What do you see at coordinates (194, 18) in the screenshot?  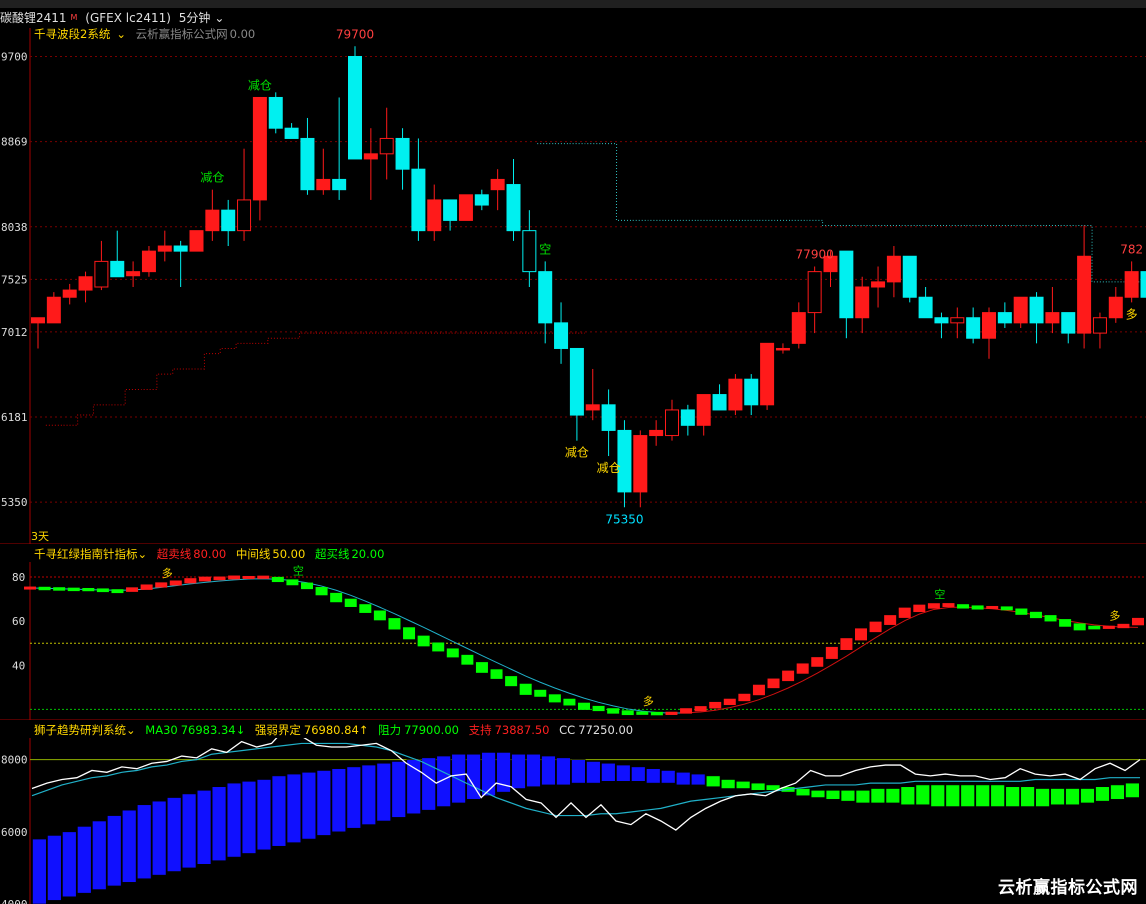 I see `period-label: 5分钟` at bounding box center [194, 18].